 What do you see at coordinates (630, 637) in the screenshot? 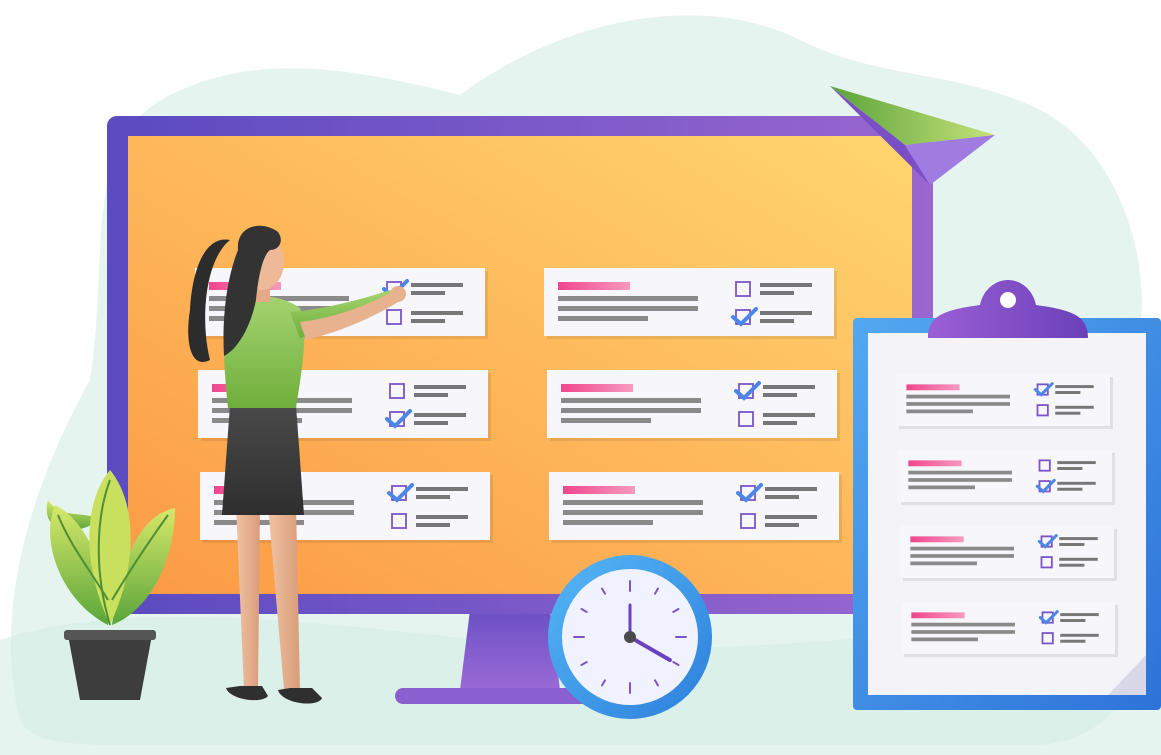
I see `wall-clock` at bounding box center [630, 637].